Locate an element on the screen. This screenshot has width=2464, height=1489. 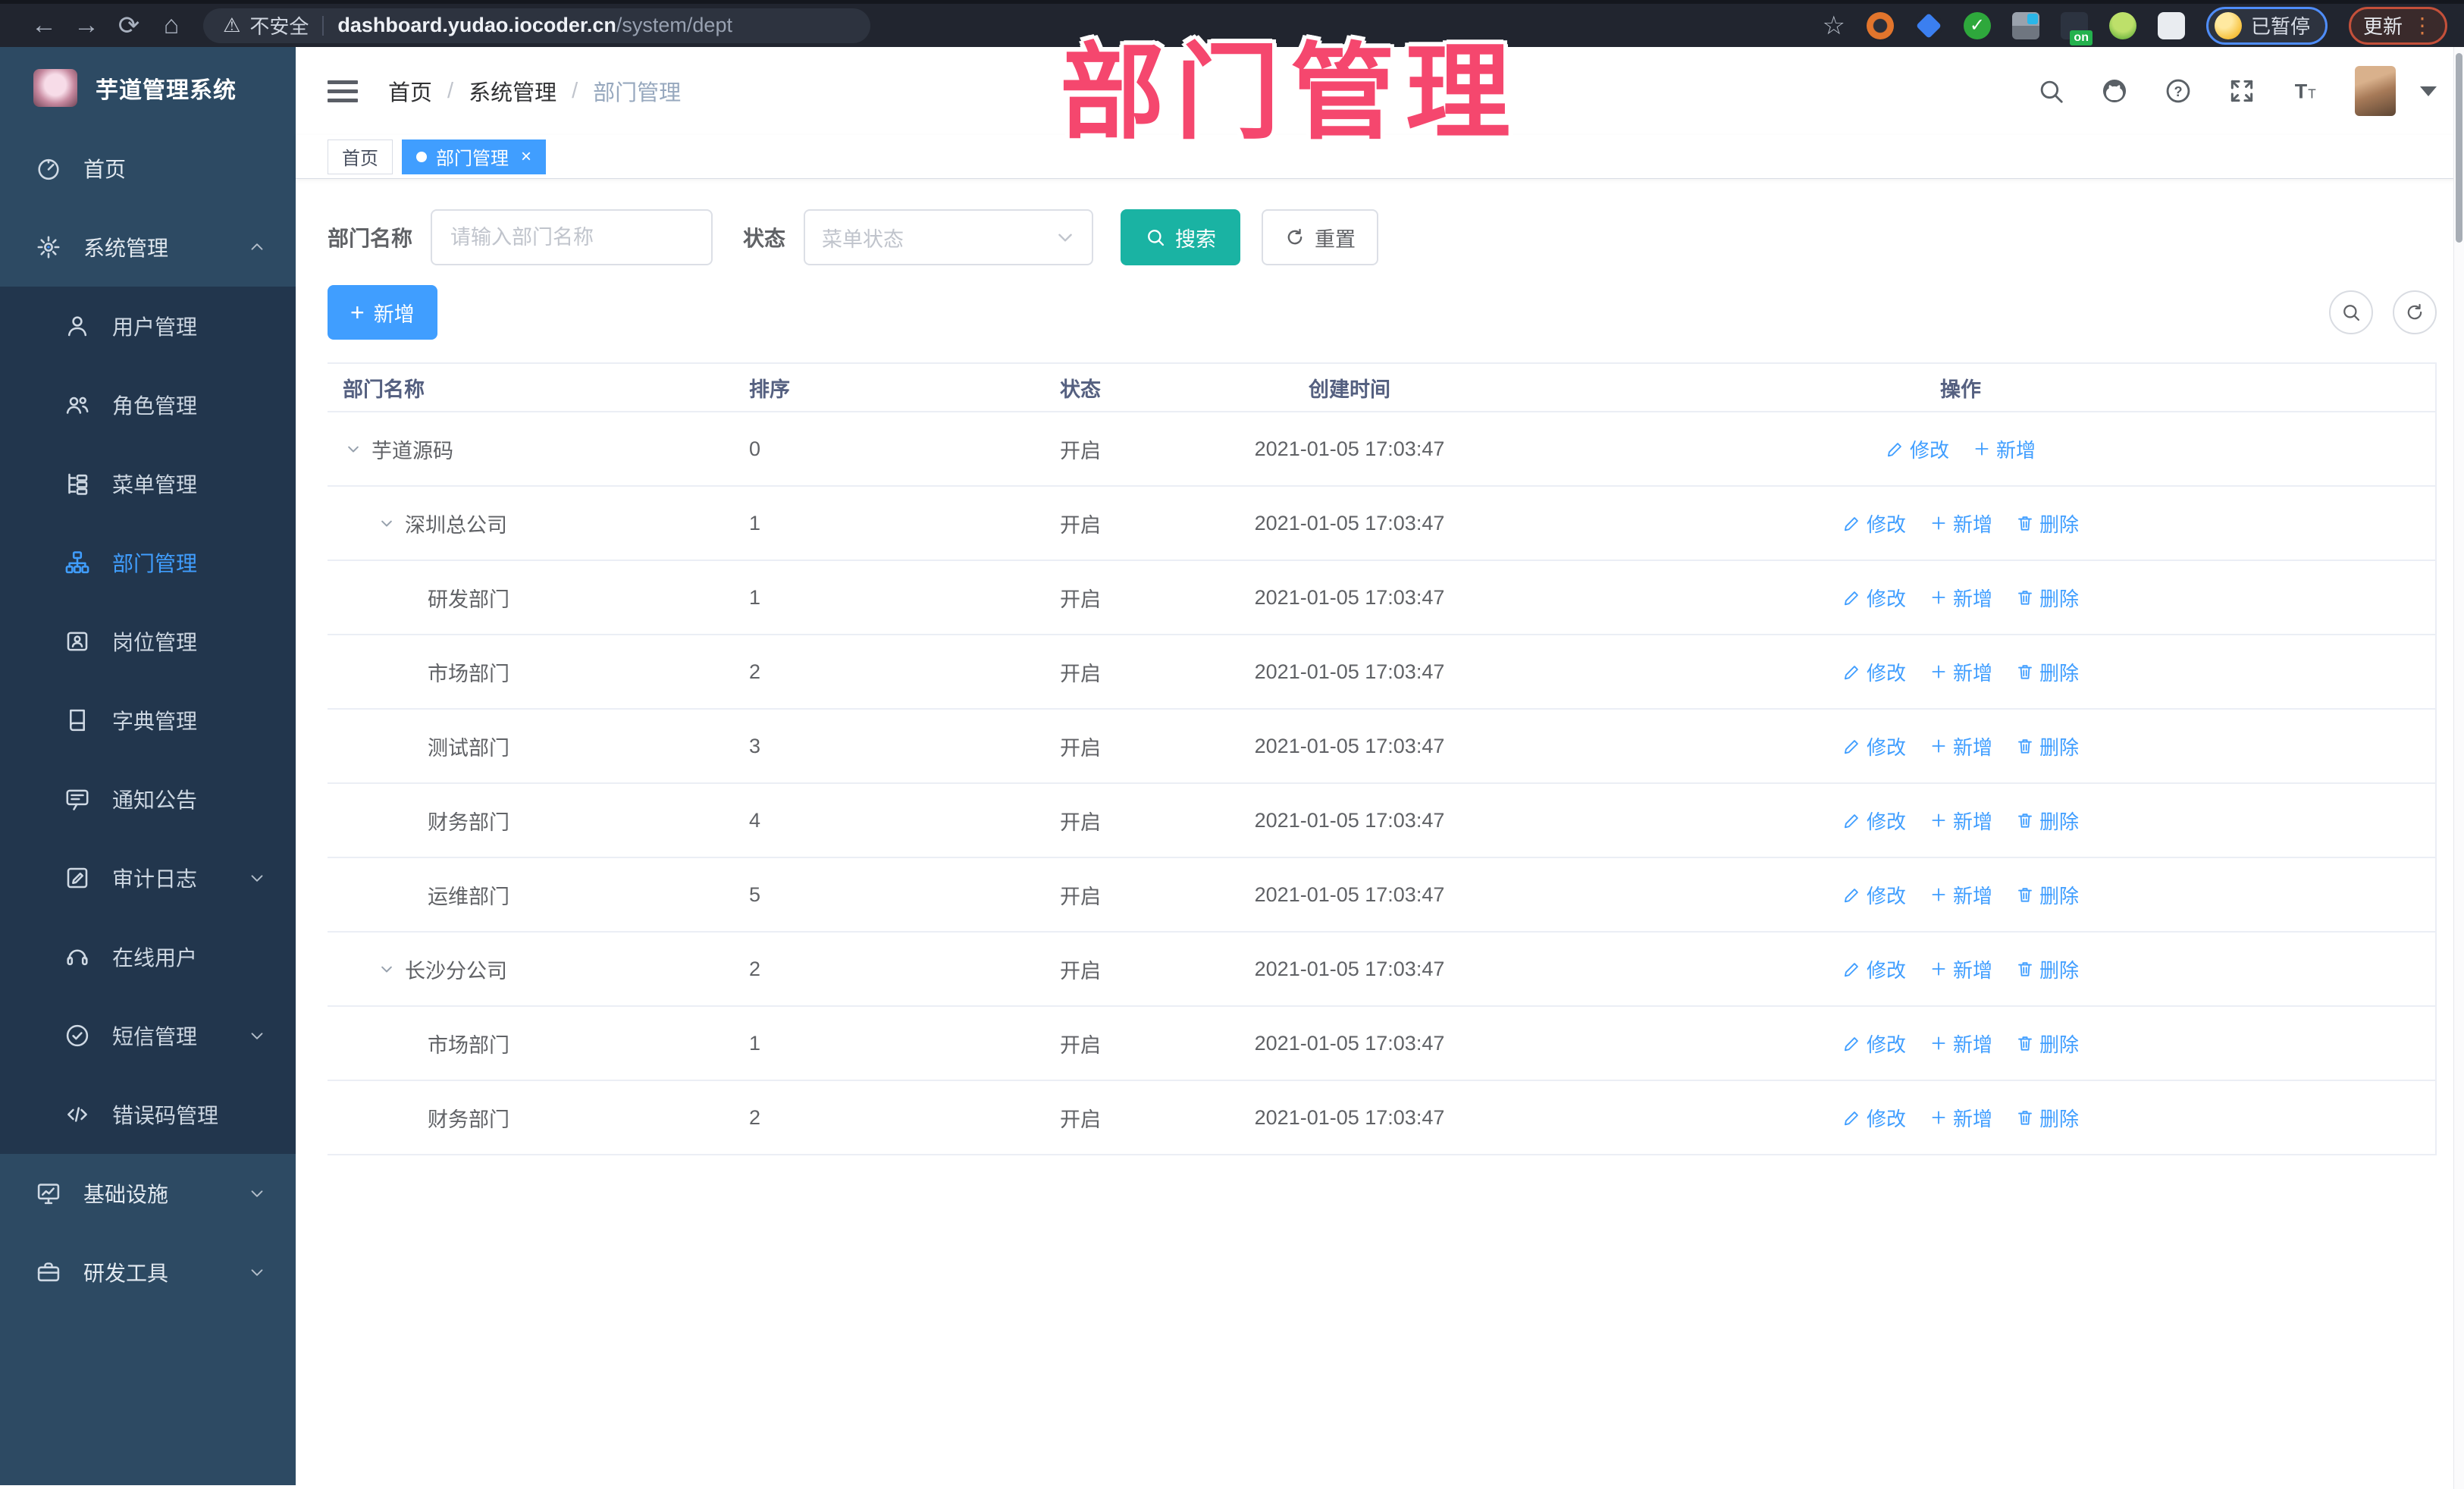
sidebar-item-online: 在线用户 is located at coordinates (148, 957).